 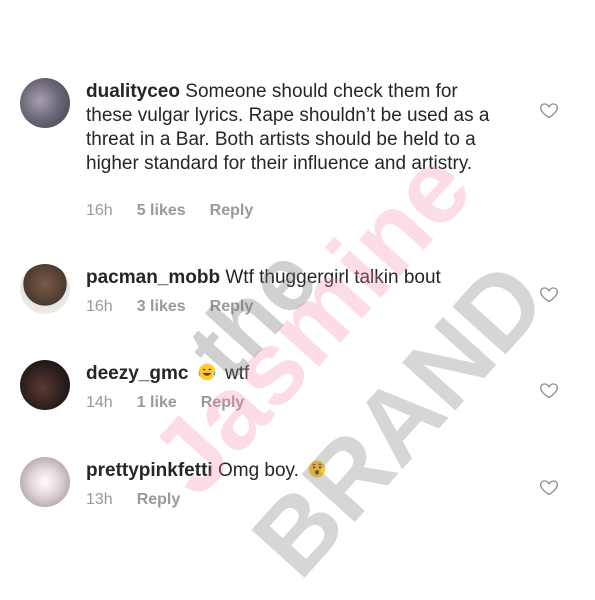 I want to click on comment-username: pacman_mobb, so click(x=153, y=277).